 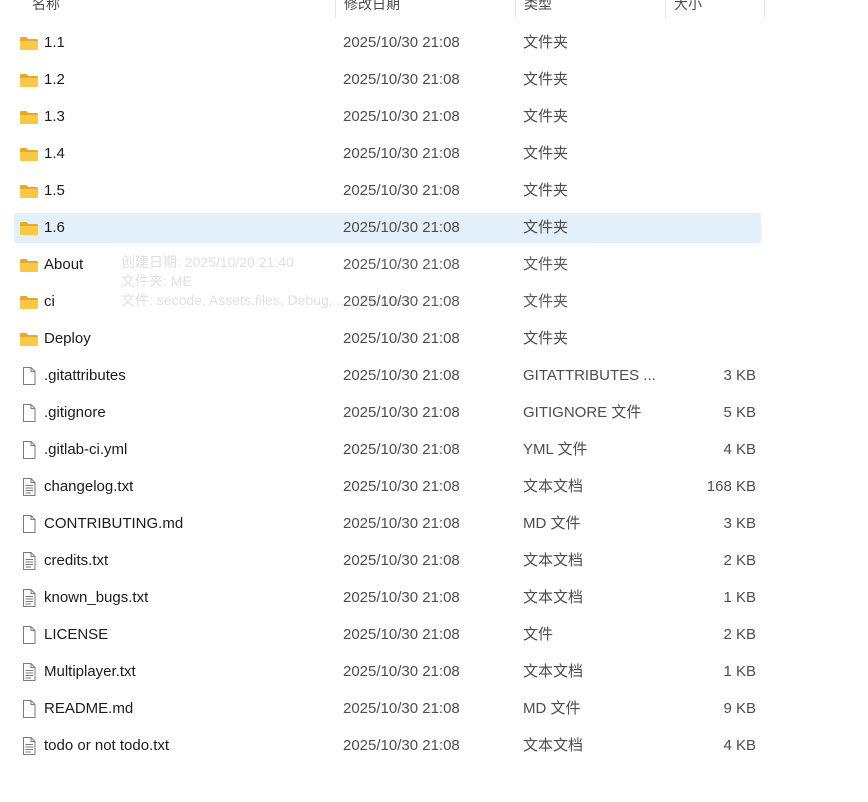 I want to click on file-row: 1.4 2025/10/30 21:08 文件夹, so click(x=387, y=154).